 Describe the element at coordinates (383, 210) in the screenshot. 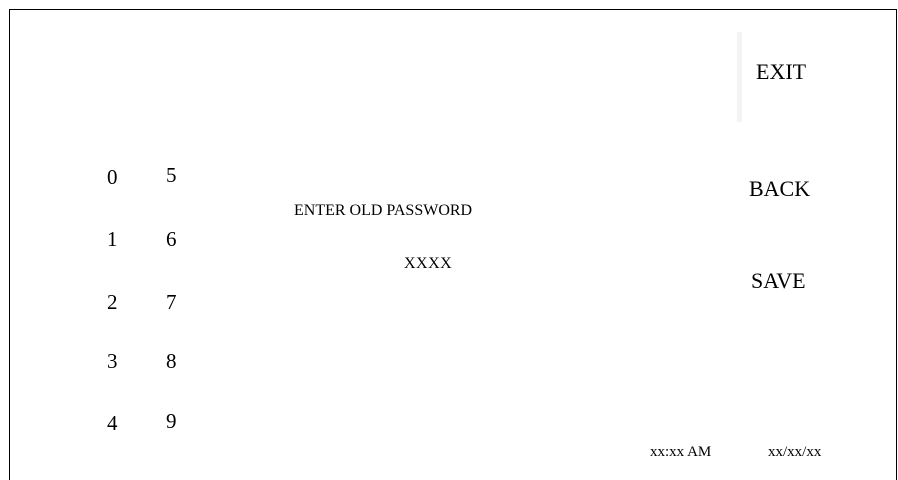

I see `password-prompt-label: ENTER OLD PASSWORD` at that location.